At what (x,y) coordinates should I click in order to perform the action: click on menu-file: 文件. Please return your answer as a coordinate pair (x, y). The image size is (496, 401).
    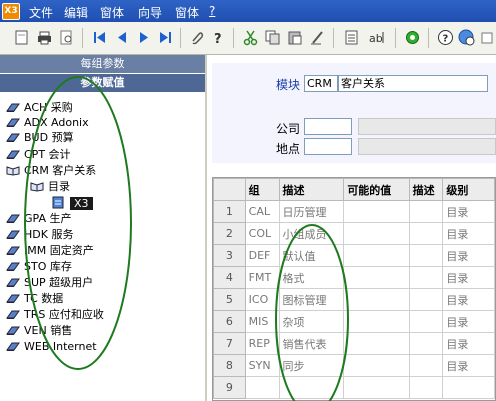
    Looking at the image, I should click on (41, 12).